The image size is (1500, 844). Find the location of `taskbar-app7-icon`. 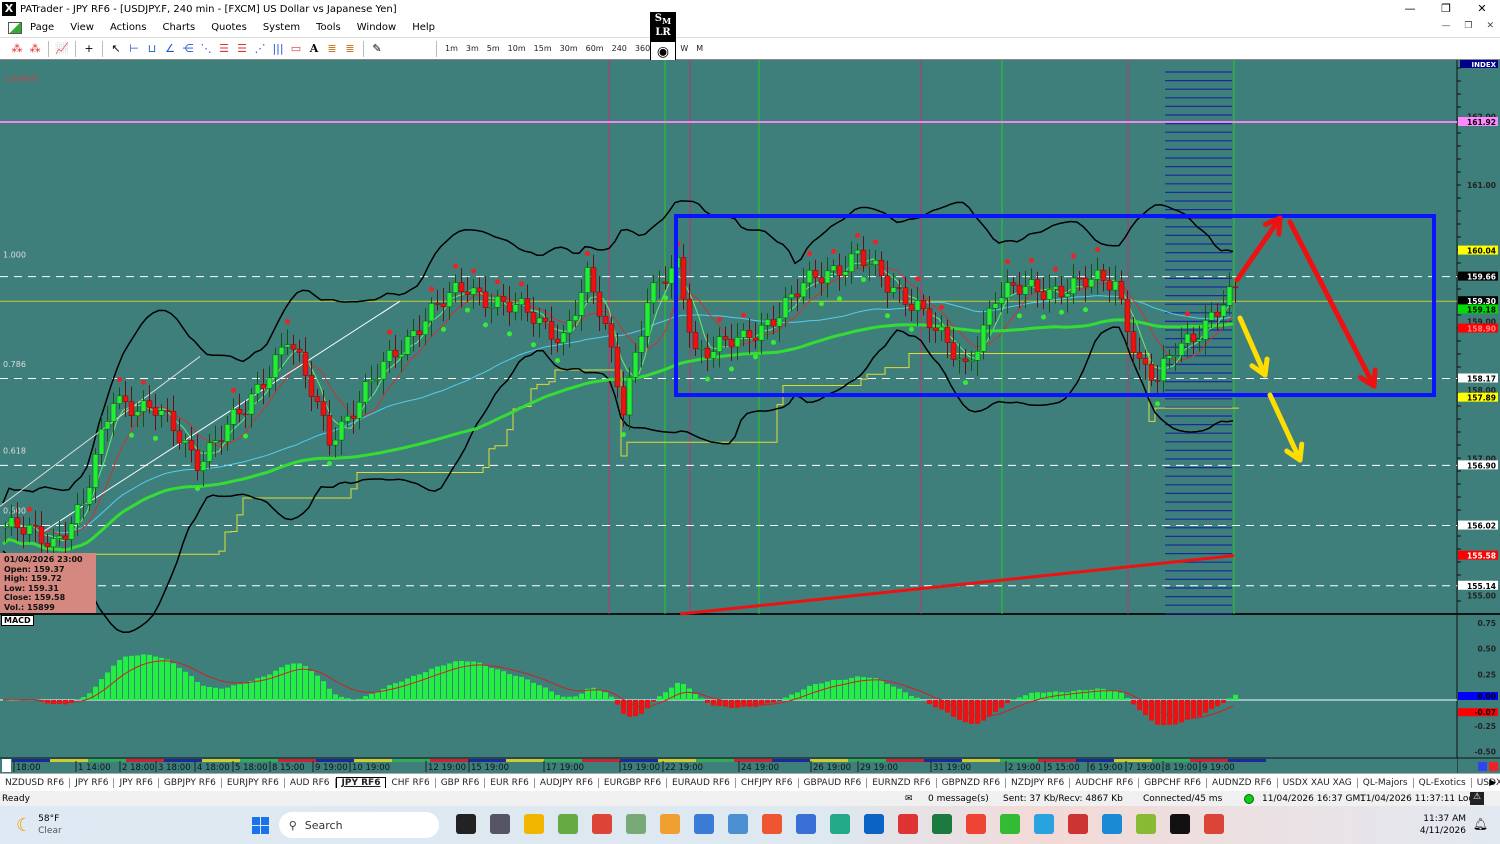

taskbar-app7-icon is located at coordinates (907, 823).